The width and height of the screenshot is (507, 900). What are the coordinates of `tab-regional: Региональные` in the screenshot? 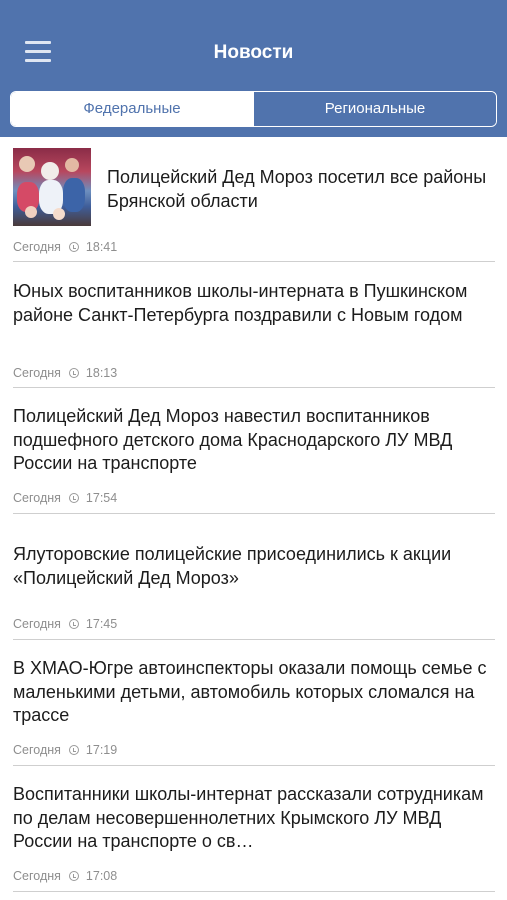 It's located at (374, 109).